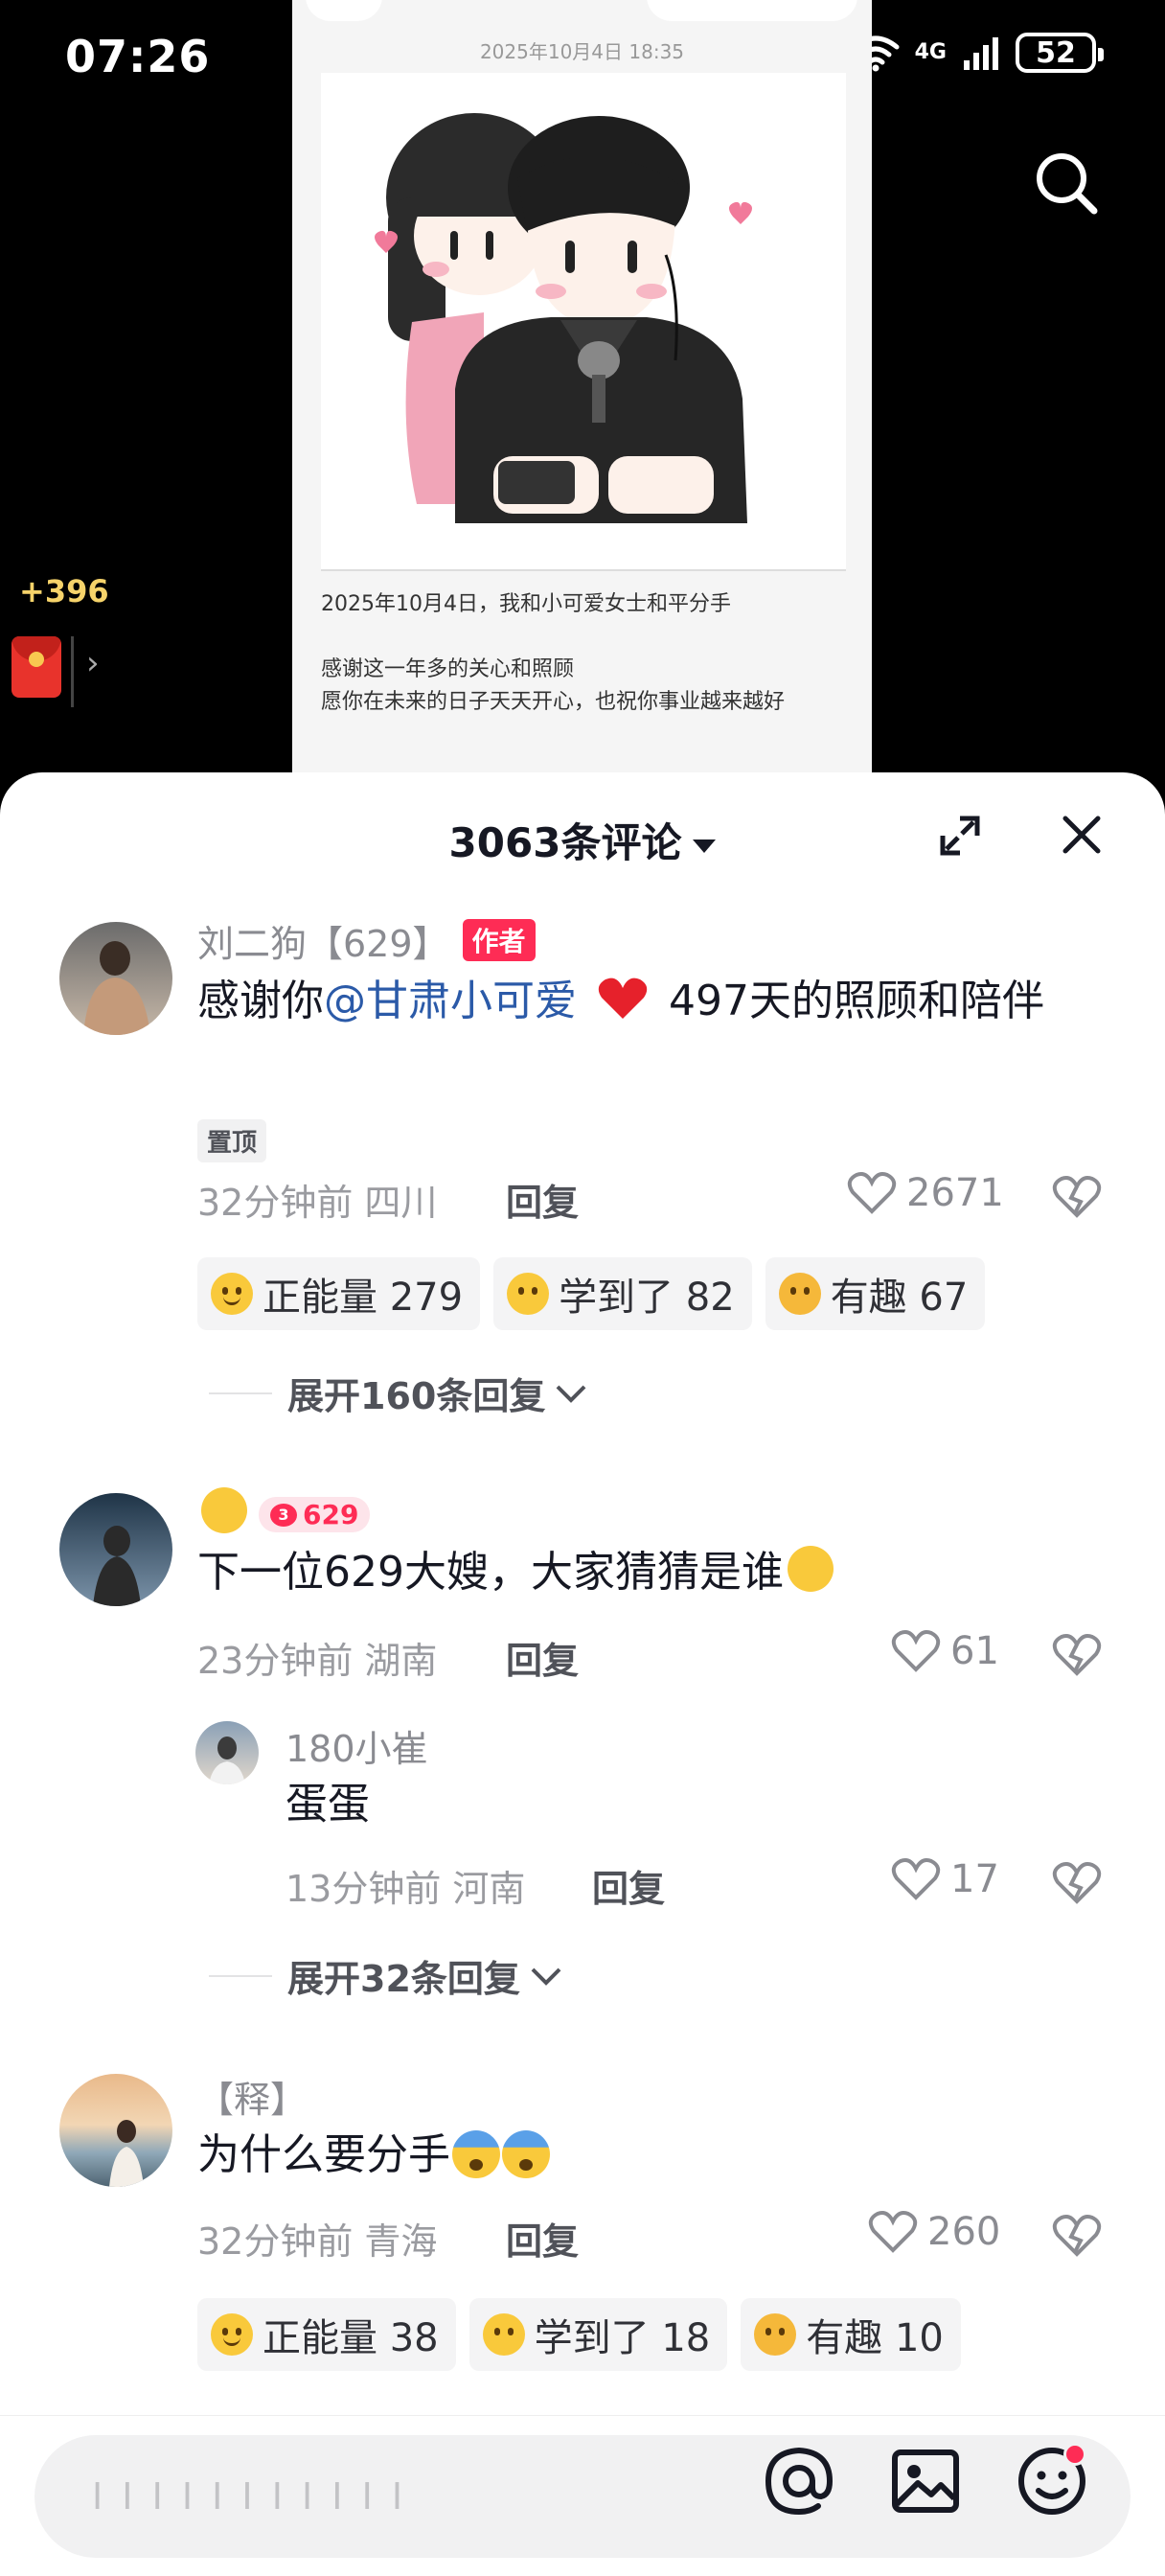 The width and height of the screenshot is (1165, 2576). Describe the element at coordinates (317, 1203) in the screenshot. I see `comment-meta: 32分钟前 四川` at that location.